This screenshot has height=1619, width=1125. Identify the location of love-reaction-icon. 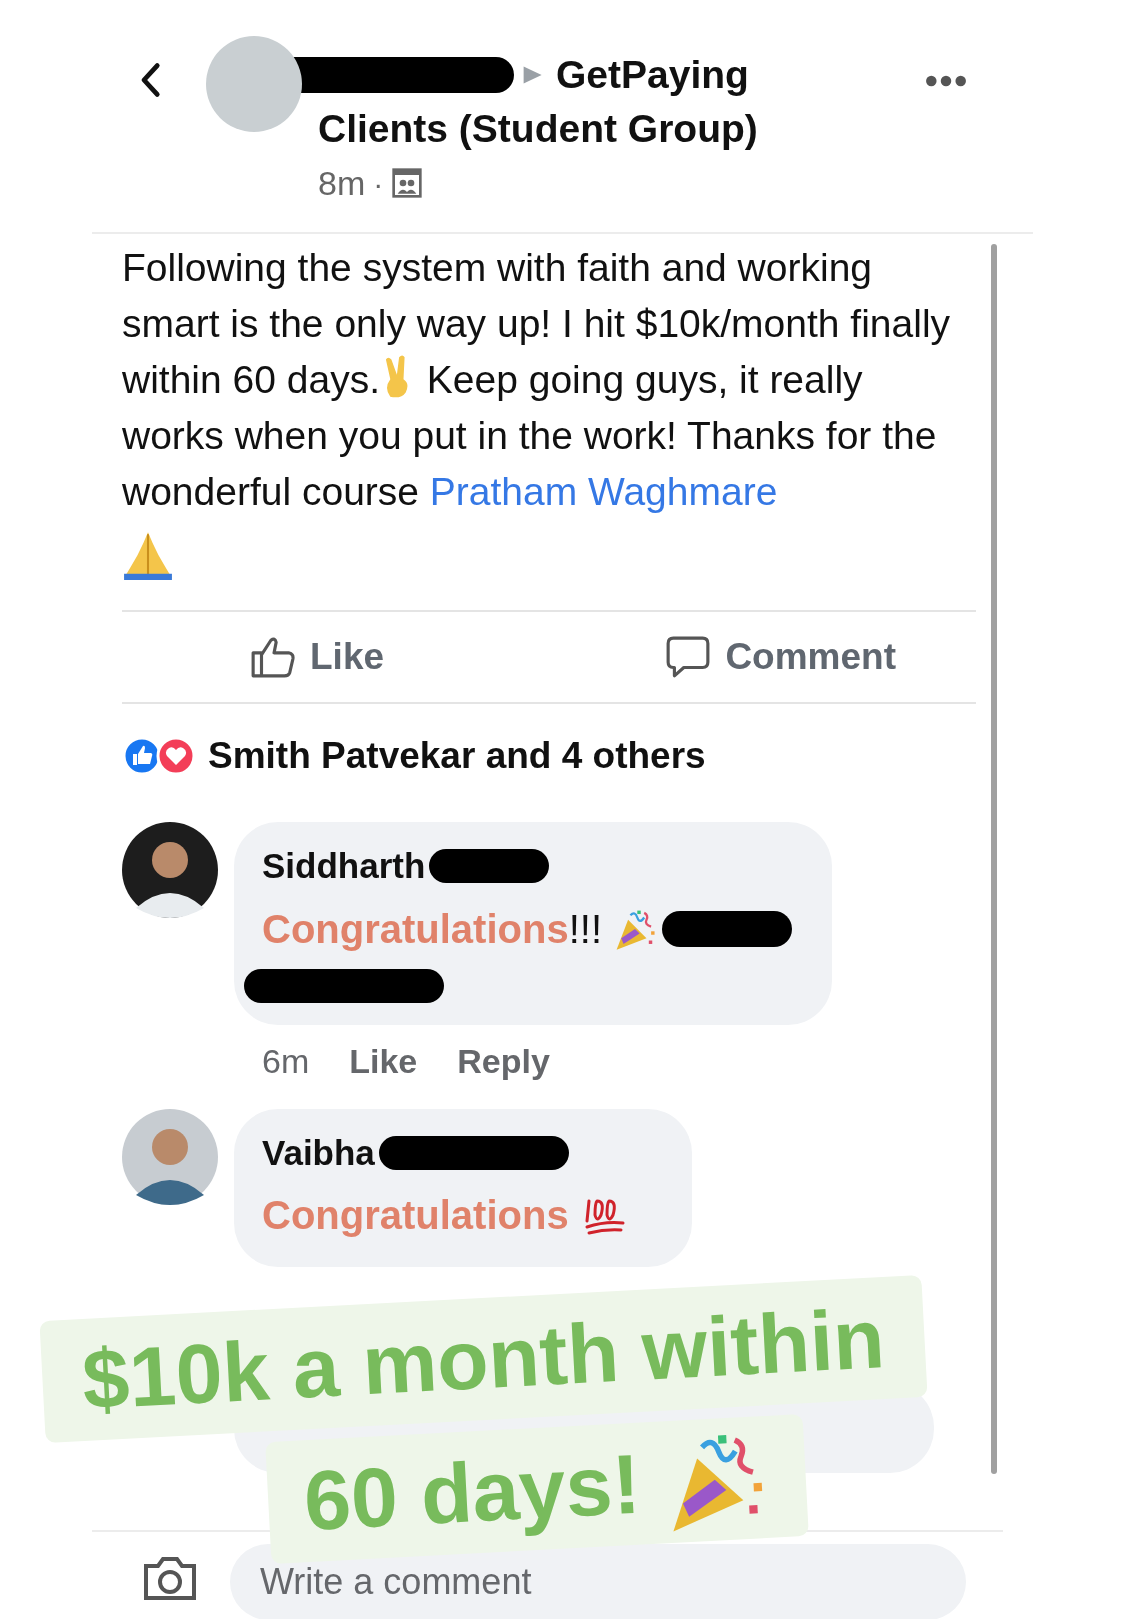
(176, 756).